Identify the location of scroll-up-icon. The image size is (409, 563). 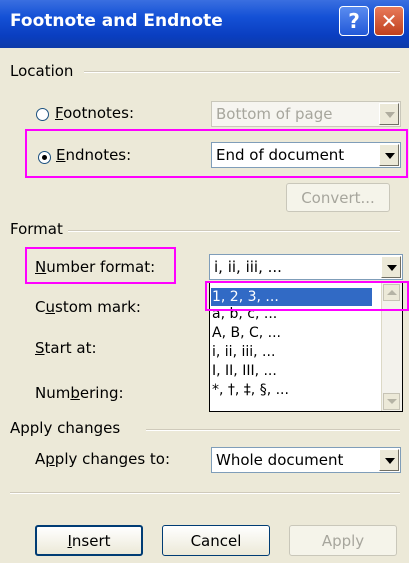
(391, 292).